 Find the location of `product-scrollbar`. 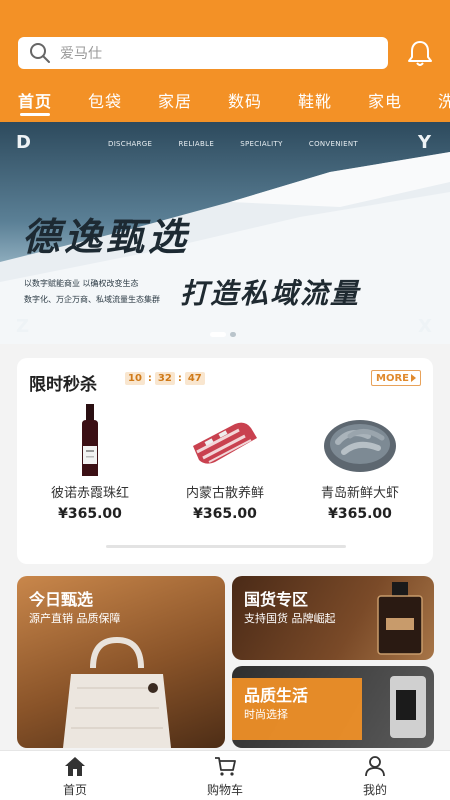

product-scrollbar is located at coordinates (226, 546).